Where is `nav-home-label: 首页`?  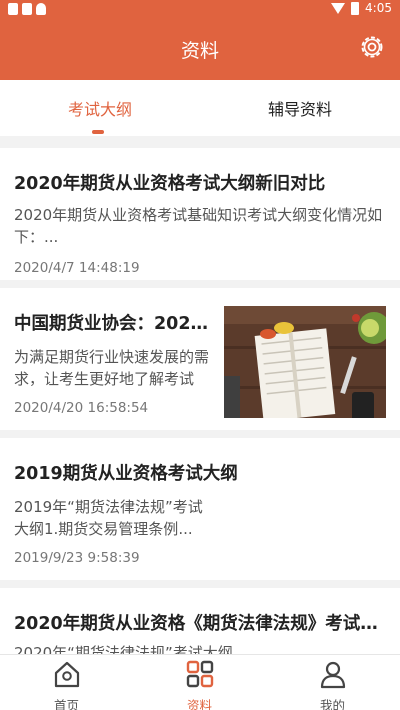
nav-home-label: 首页 is located at coordinates (66, 704).